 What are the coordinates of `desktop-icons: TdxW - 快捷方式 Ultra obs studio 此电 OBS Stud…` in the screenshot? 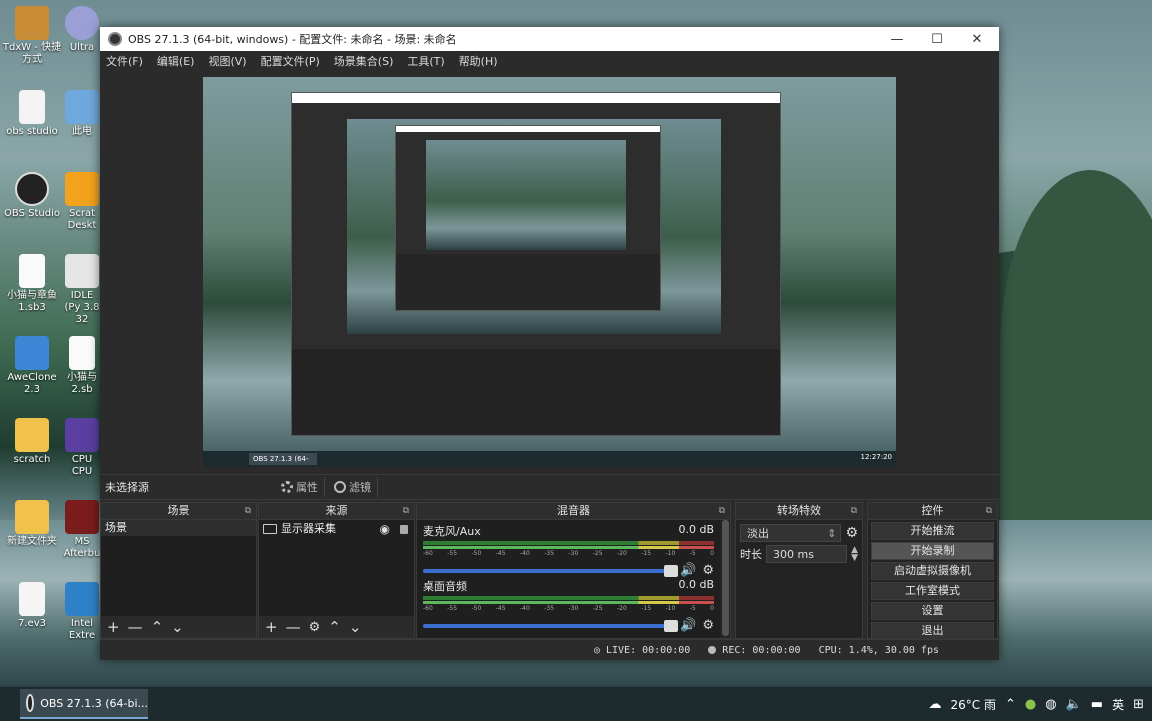 It's located at (52, 343).